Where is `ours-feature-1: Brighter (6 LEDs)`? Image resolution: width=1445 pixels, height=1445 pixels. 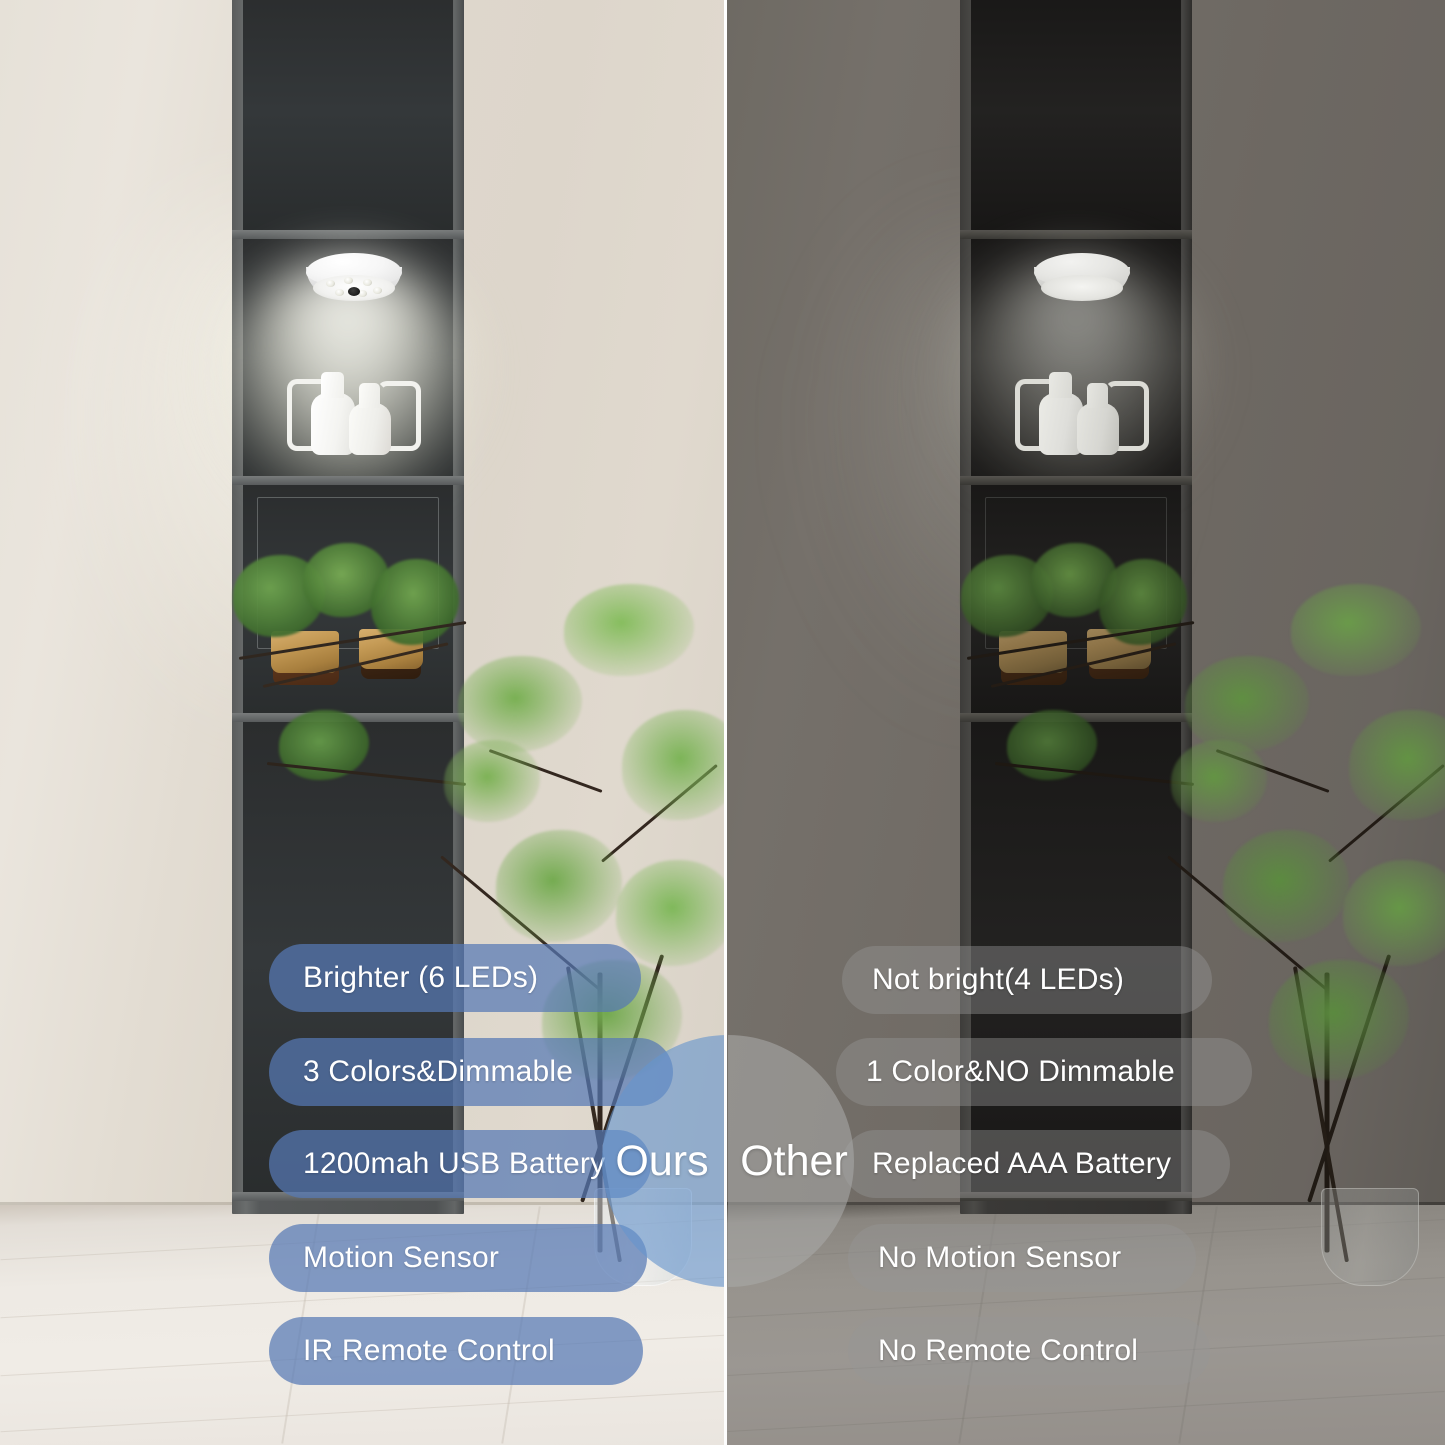
ours-feature-1: Brighter (6 LEDs) is located at coordinates (455, 978).